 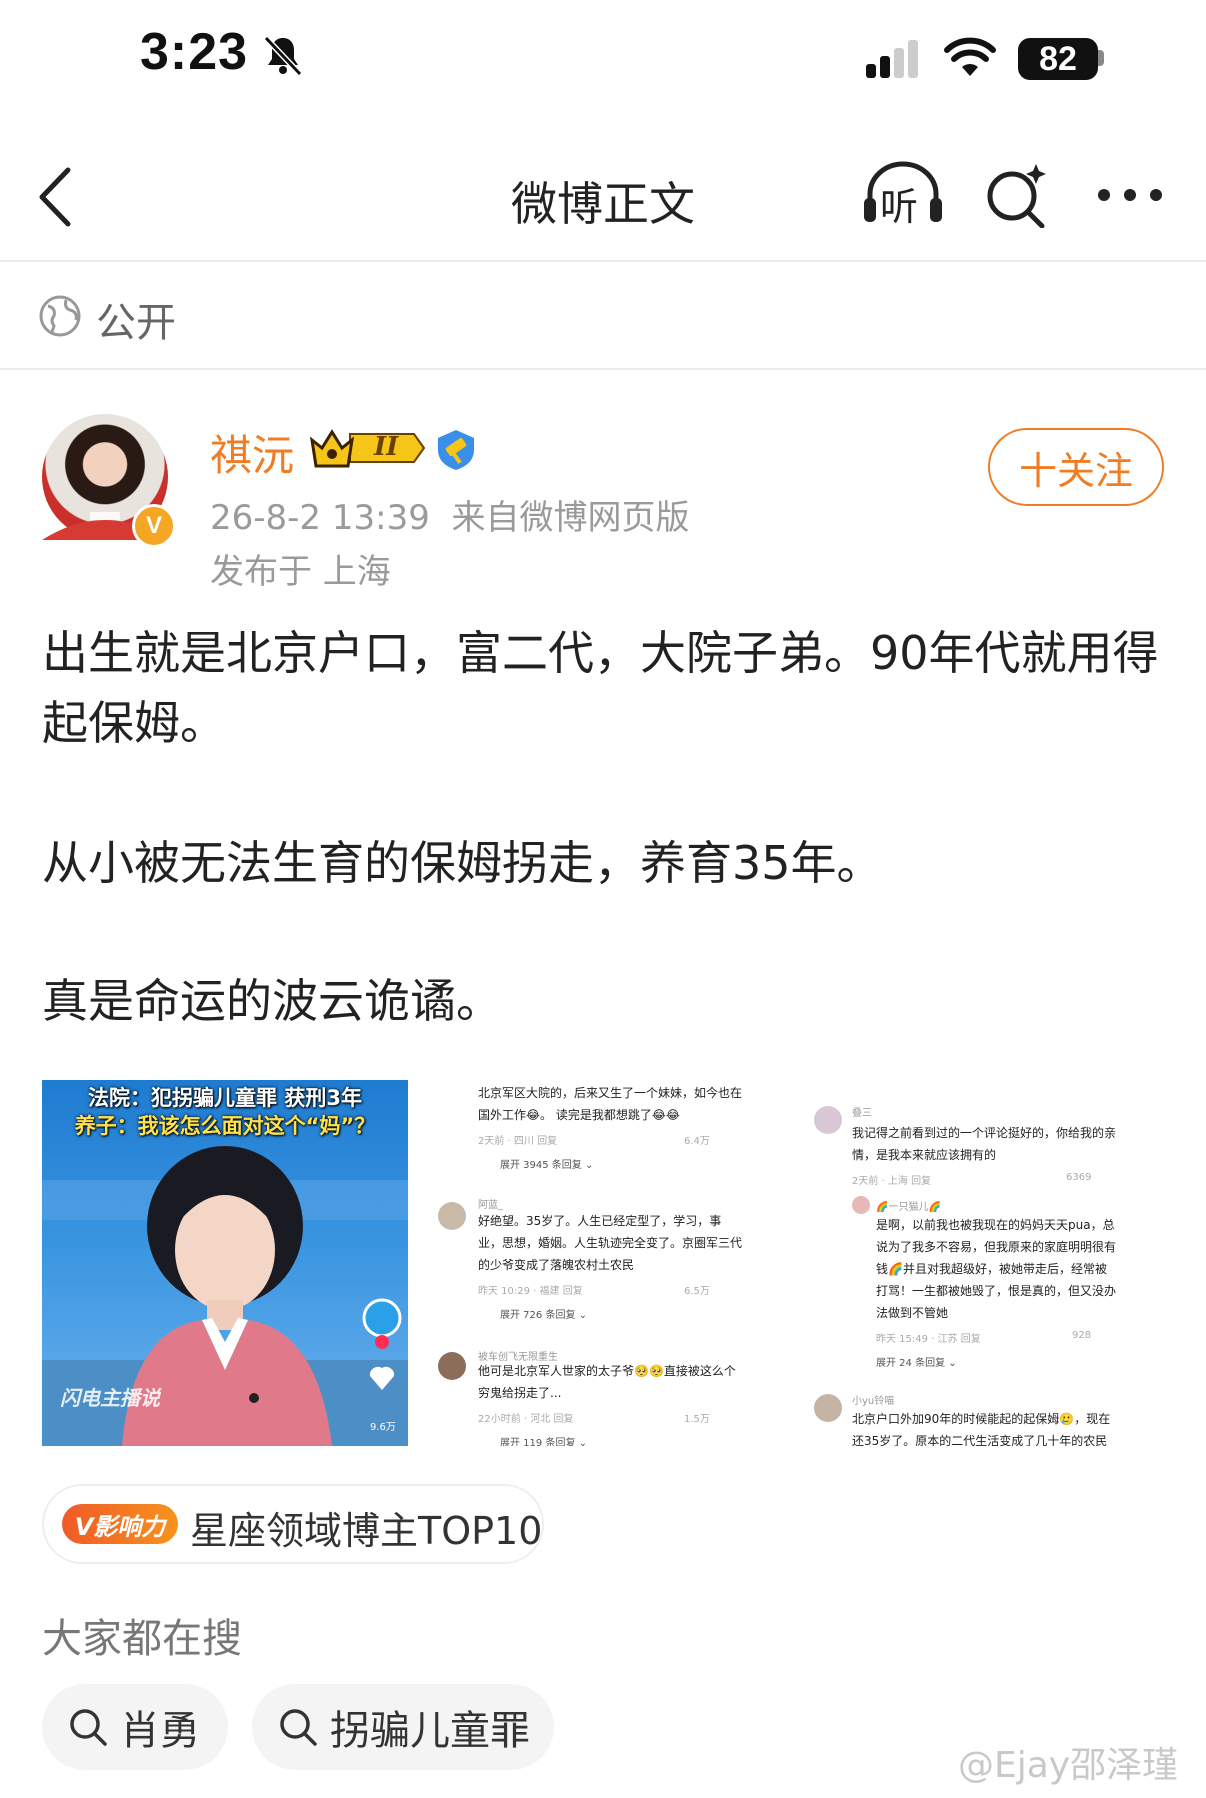 I want to click on more-icon, so click(x=1130, y=195).